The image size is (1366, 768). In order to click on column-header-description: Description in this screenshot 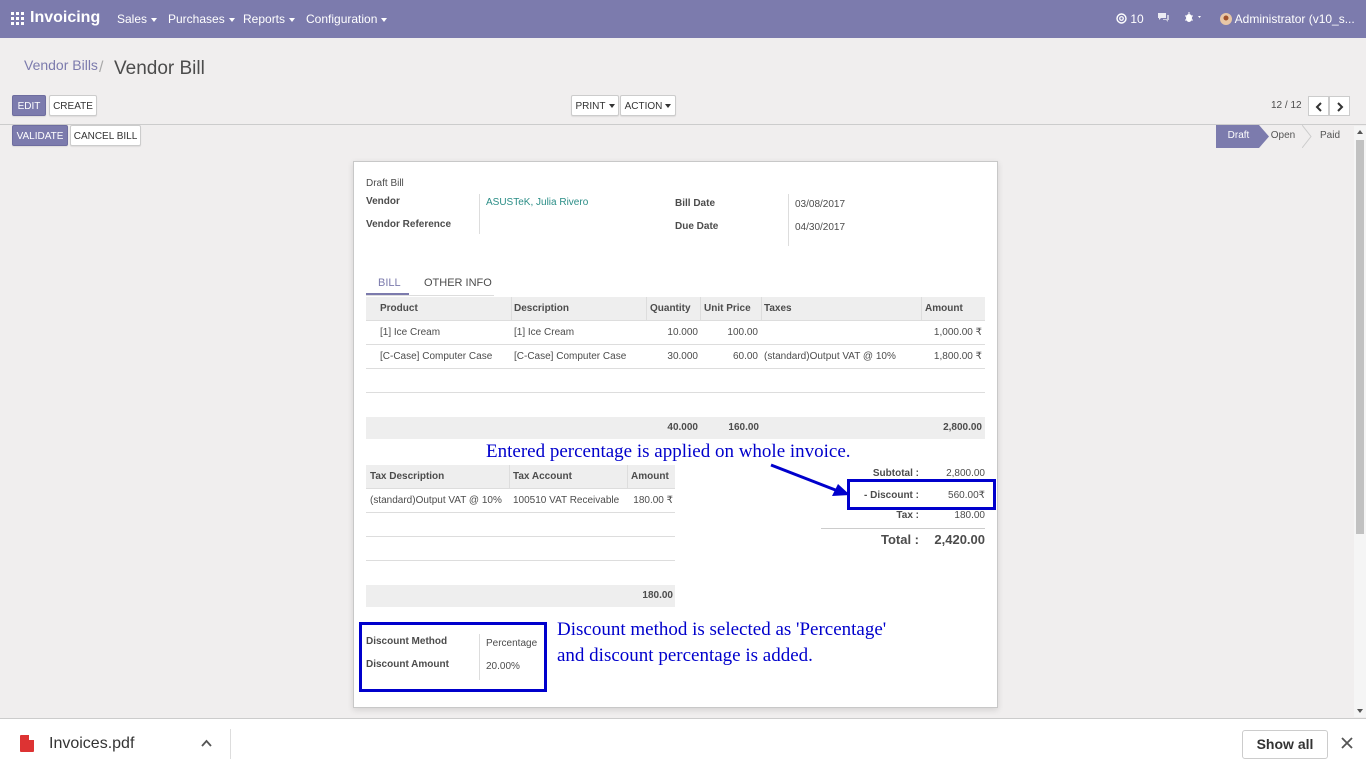, I will do `click(541, 309)`.